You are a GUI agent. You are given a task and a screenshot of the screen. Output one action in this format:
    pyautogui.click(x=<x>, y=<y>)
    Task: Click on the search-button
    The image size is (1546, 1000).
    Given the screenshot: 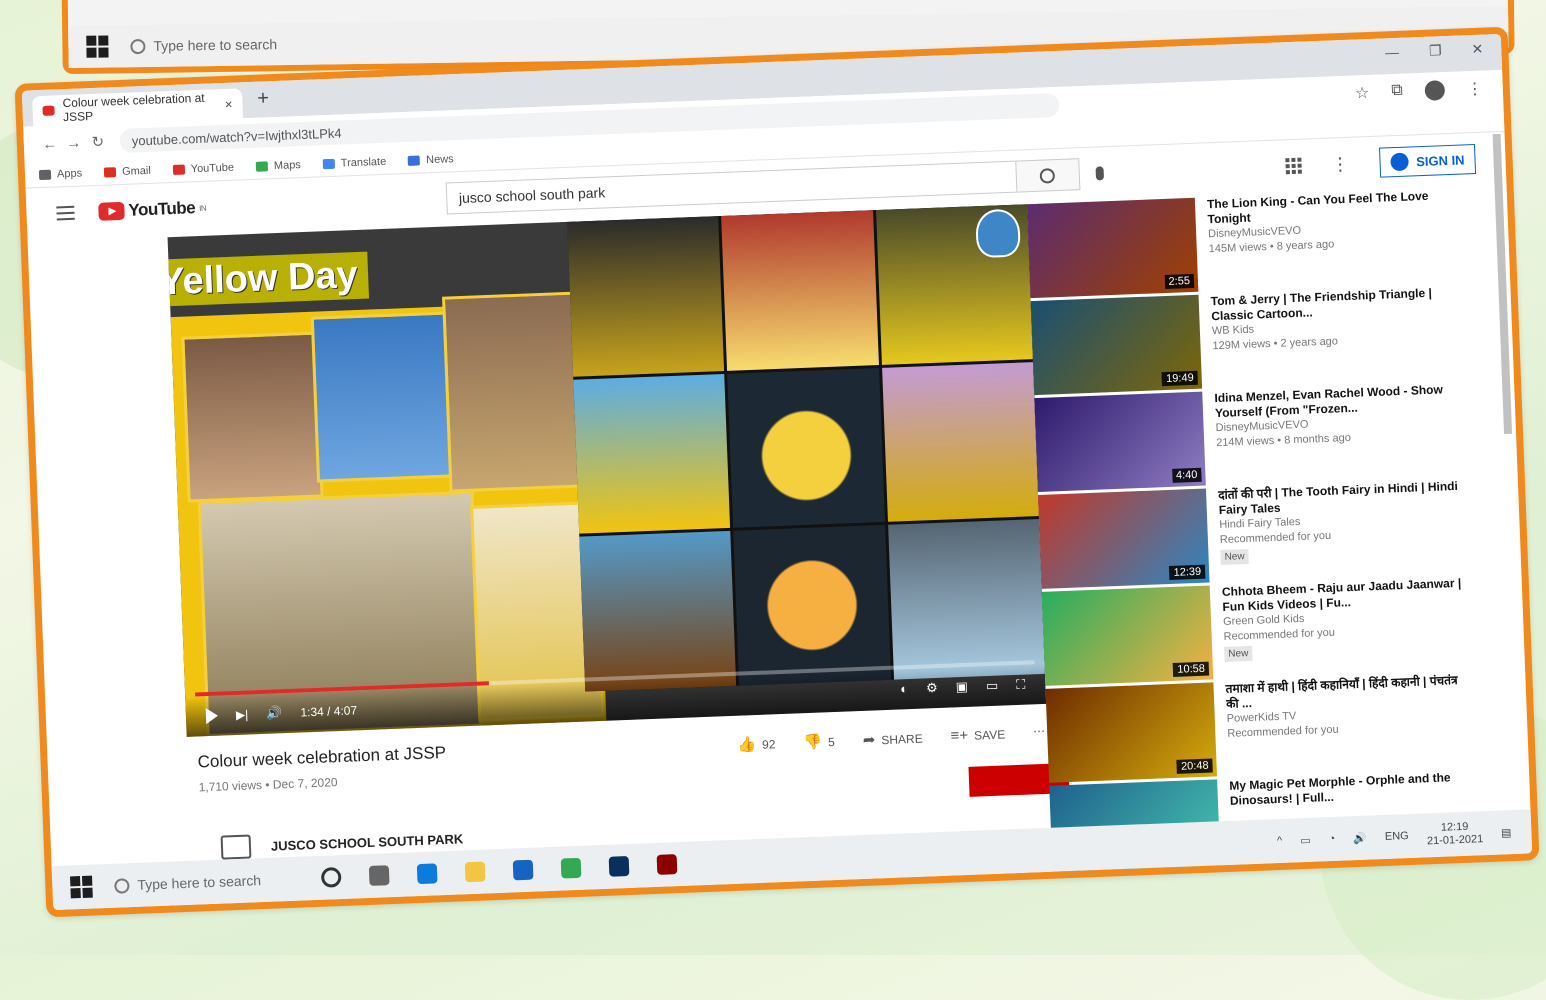 What is the action you would take?
    pyautogui.click(x=1047, y=175)
    